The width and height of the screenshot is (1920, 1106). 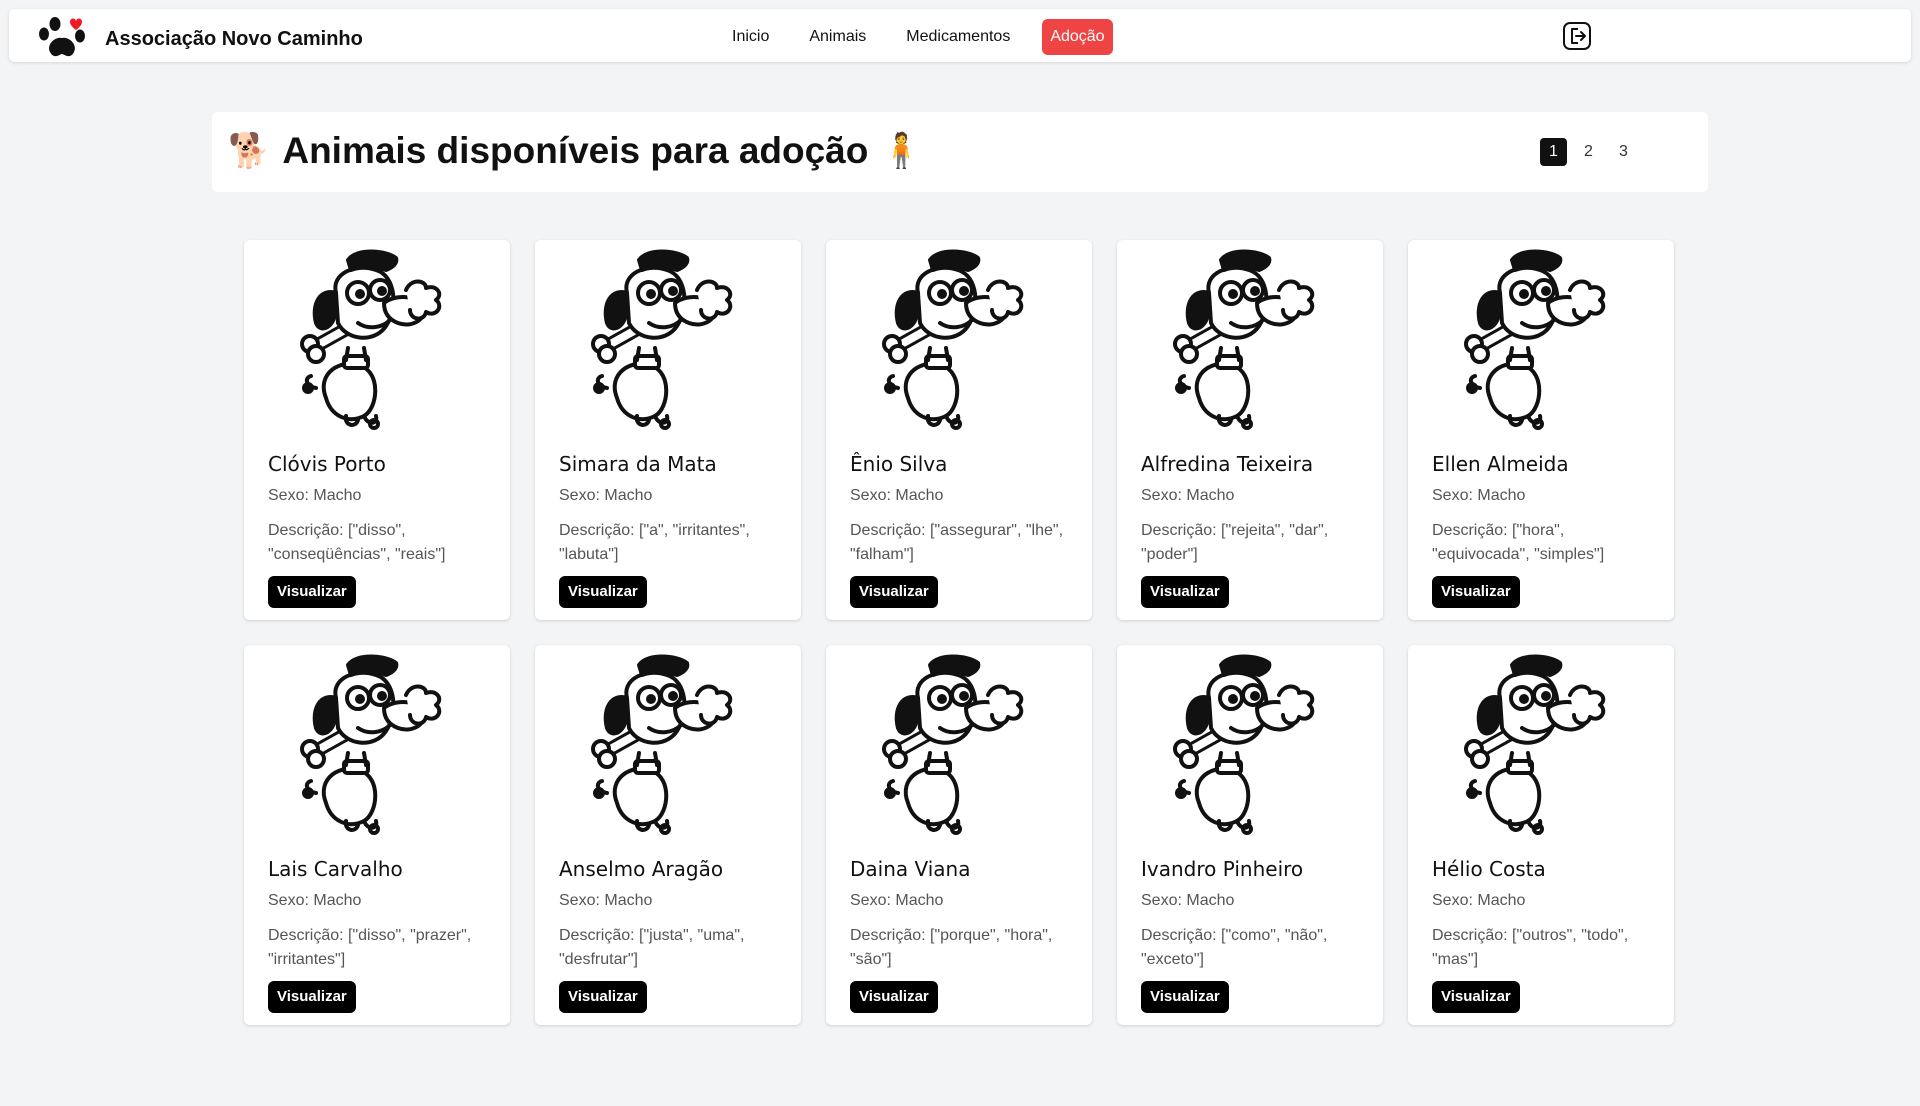 What do you see at coordinates (1227, 464) in the screenshot?
I see `animal-name: Alfredina Teixeira` at bounding box center [1227, 464].